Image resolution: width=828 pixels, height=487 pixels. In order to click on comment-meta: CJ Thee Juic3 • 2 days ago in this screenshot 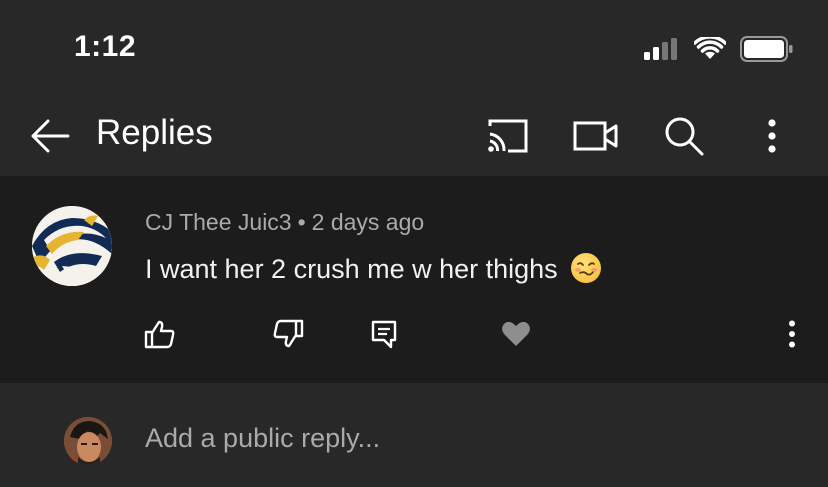, I will do `click(284, 222)`.